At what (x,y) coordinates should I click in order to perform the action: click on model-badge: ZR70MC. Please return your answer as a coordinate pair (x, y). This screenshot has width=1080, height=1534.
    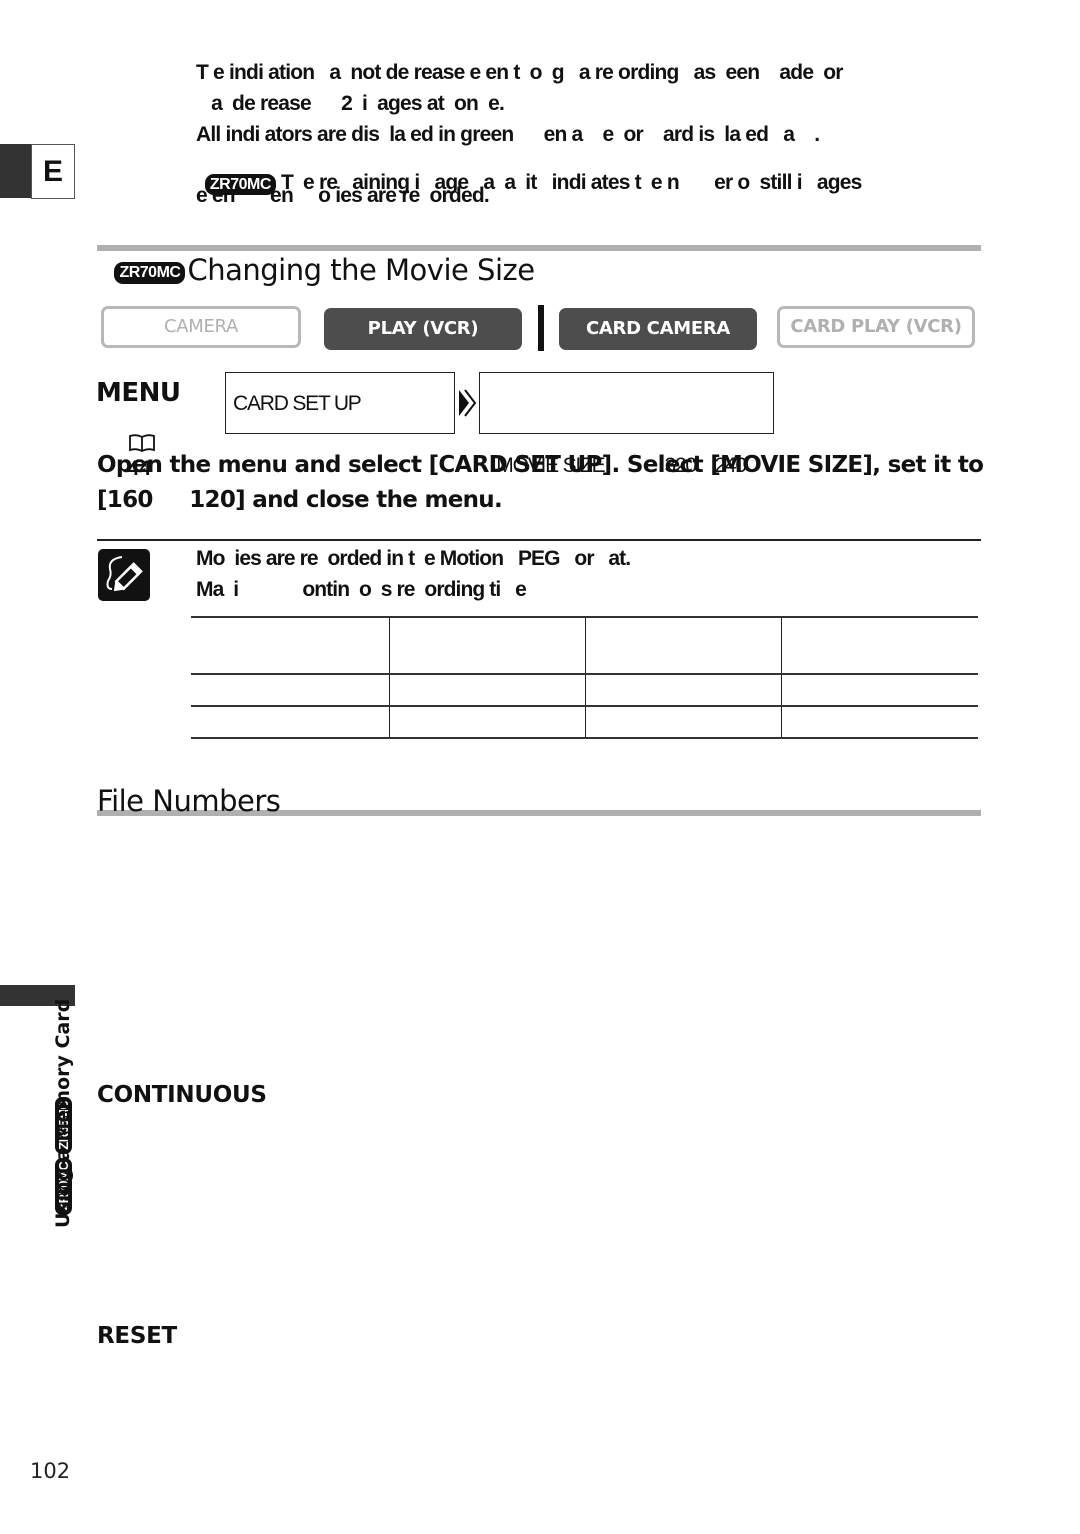
    Looking at the image, I should click on (150, 273).